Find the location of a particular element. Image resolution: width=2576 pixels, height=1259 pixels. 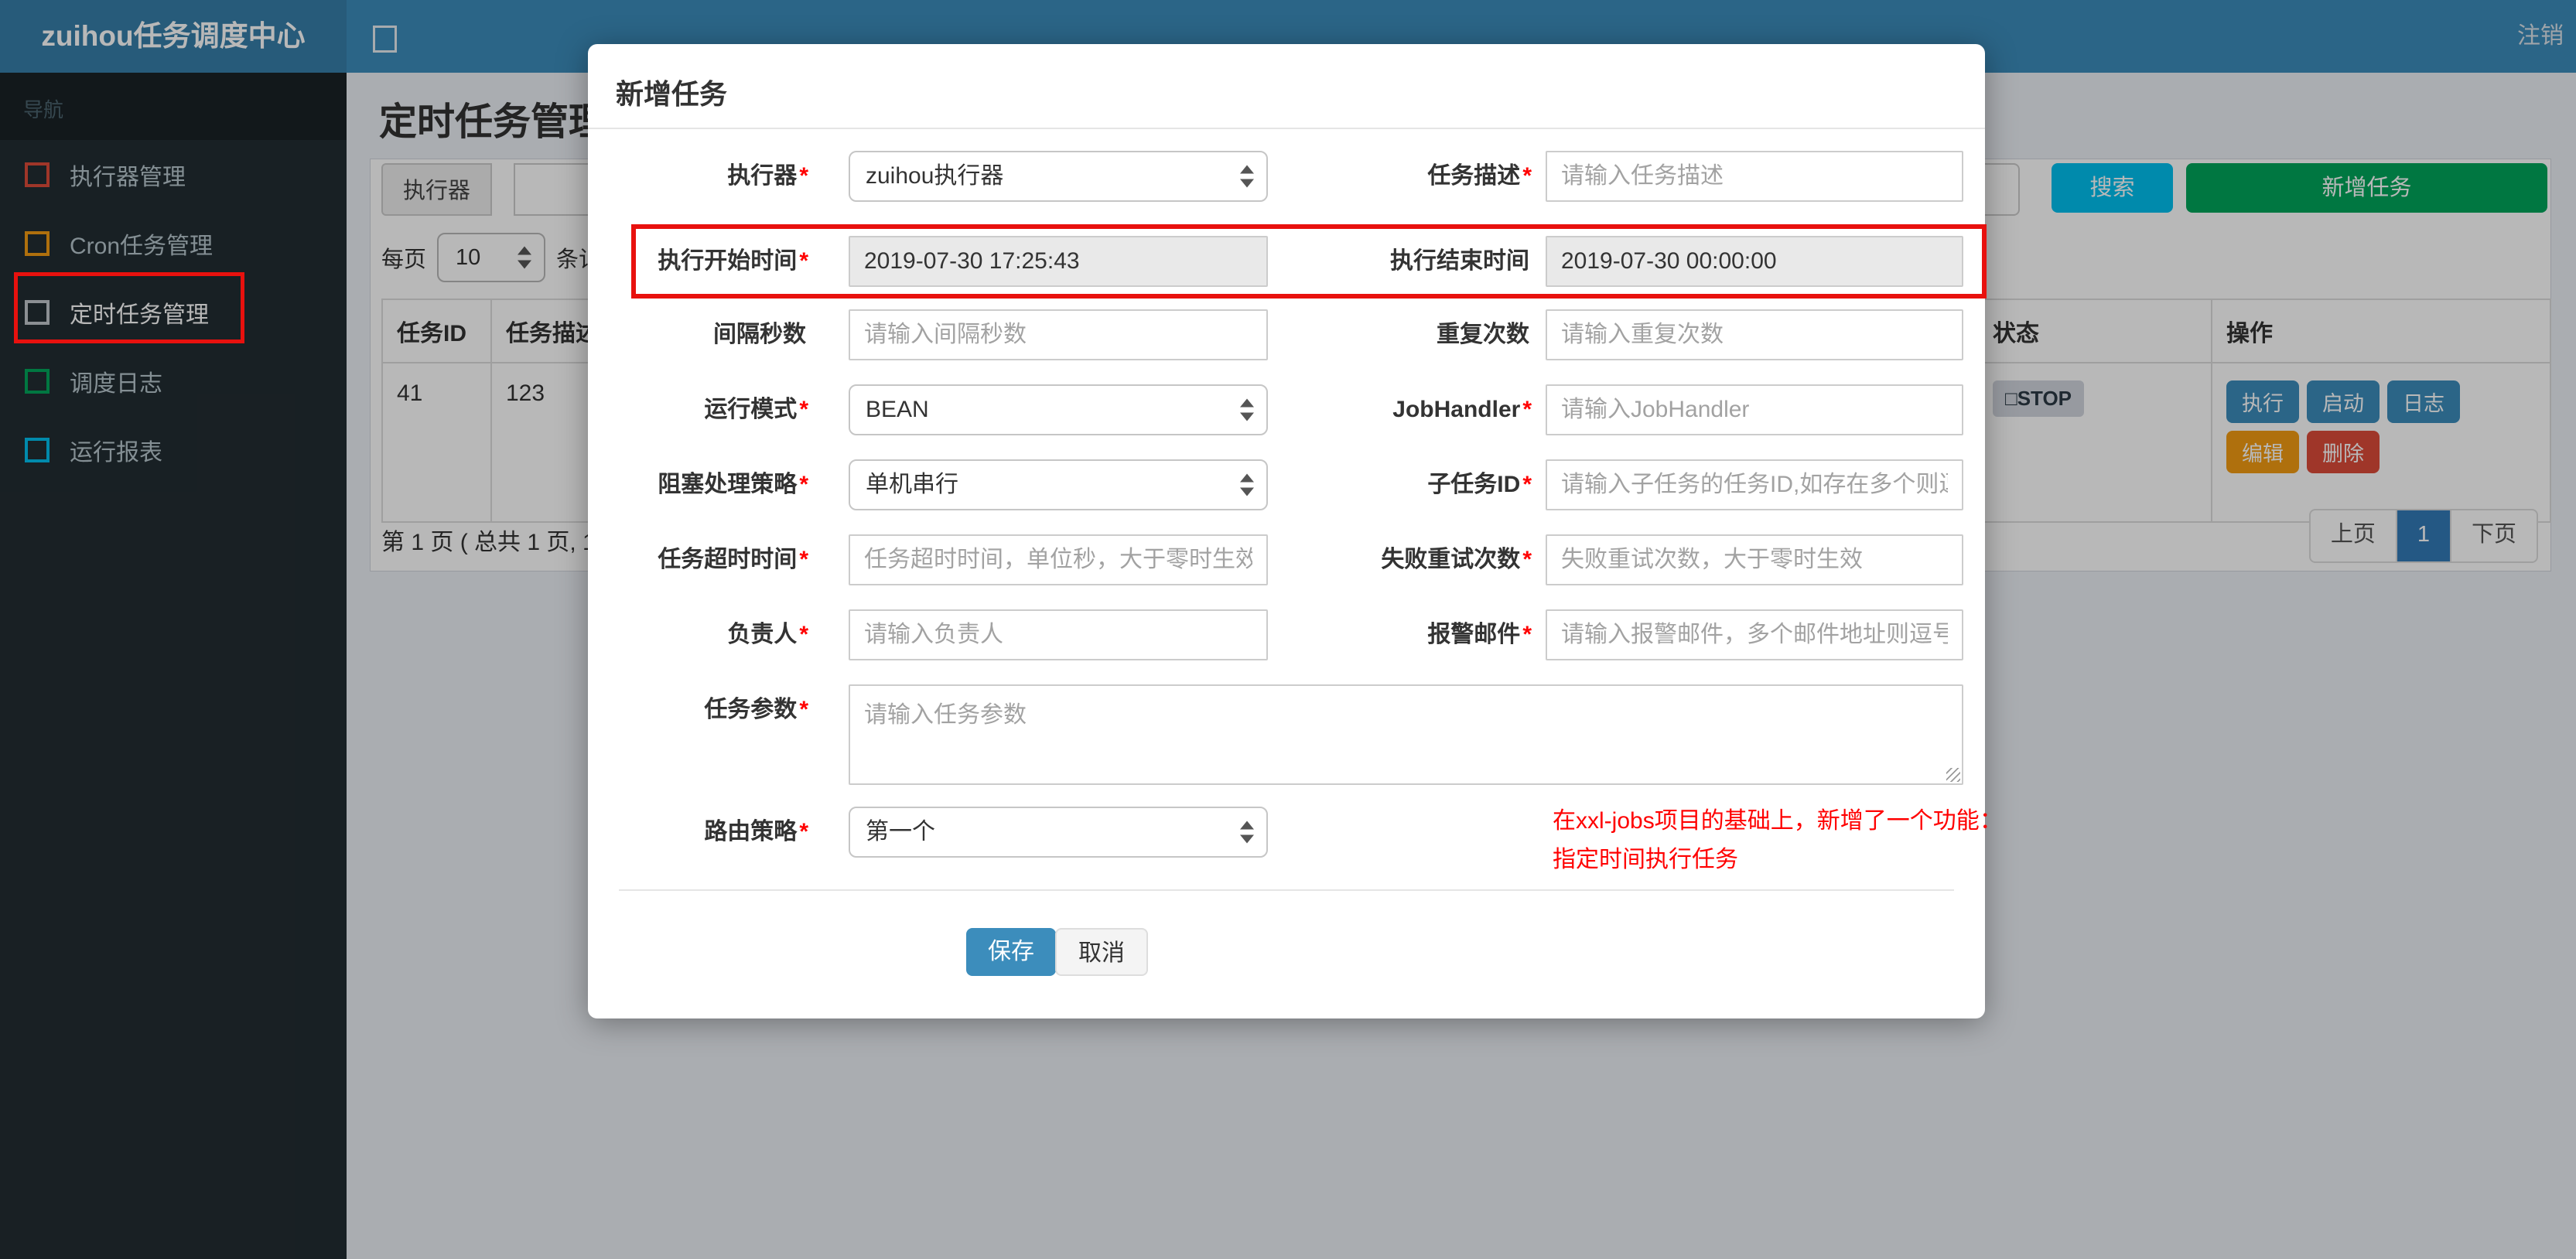

form-row-timeout: 任务超时时间* 失败重试次数* is located at coordinates (1286, 559).